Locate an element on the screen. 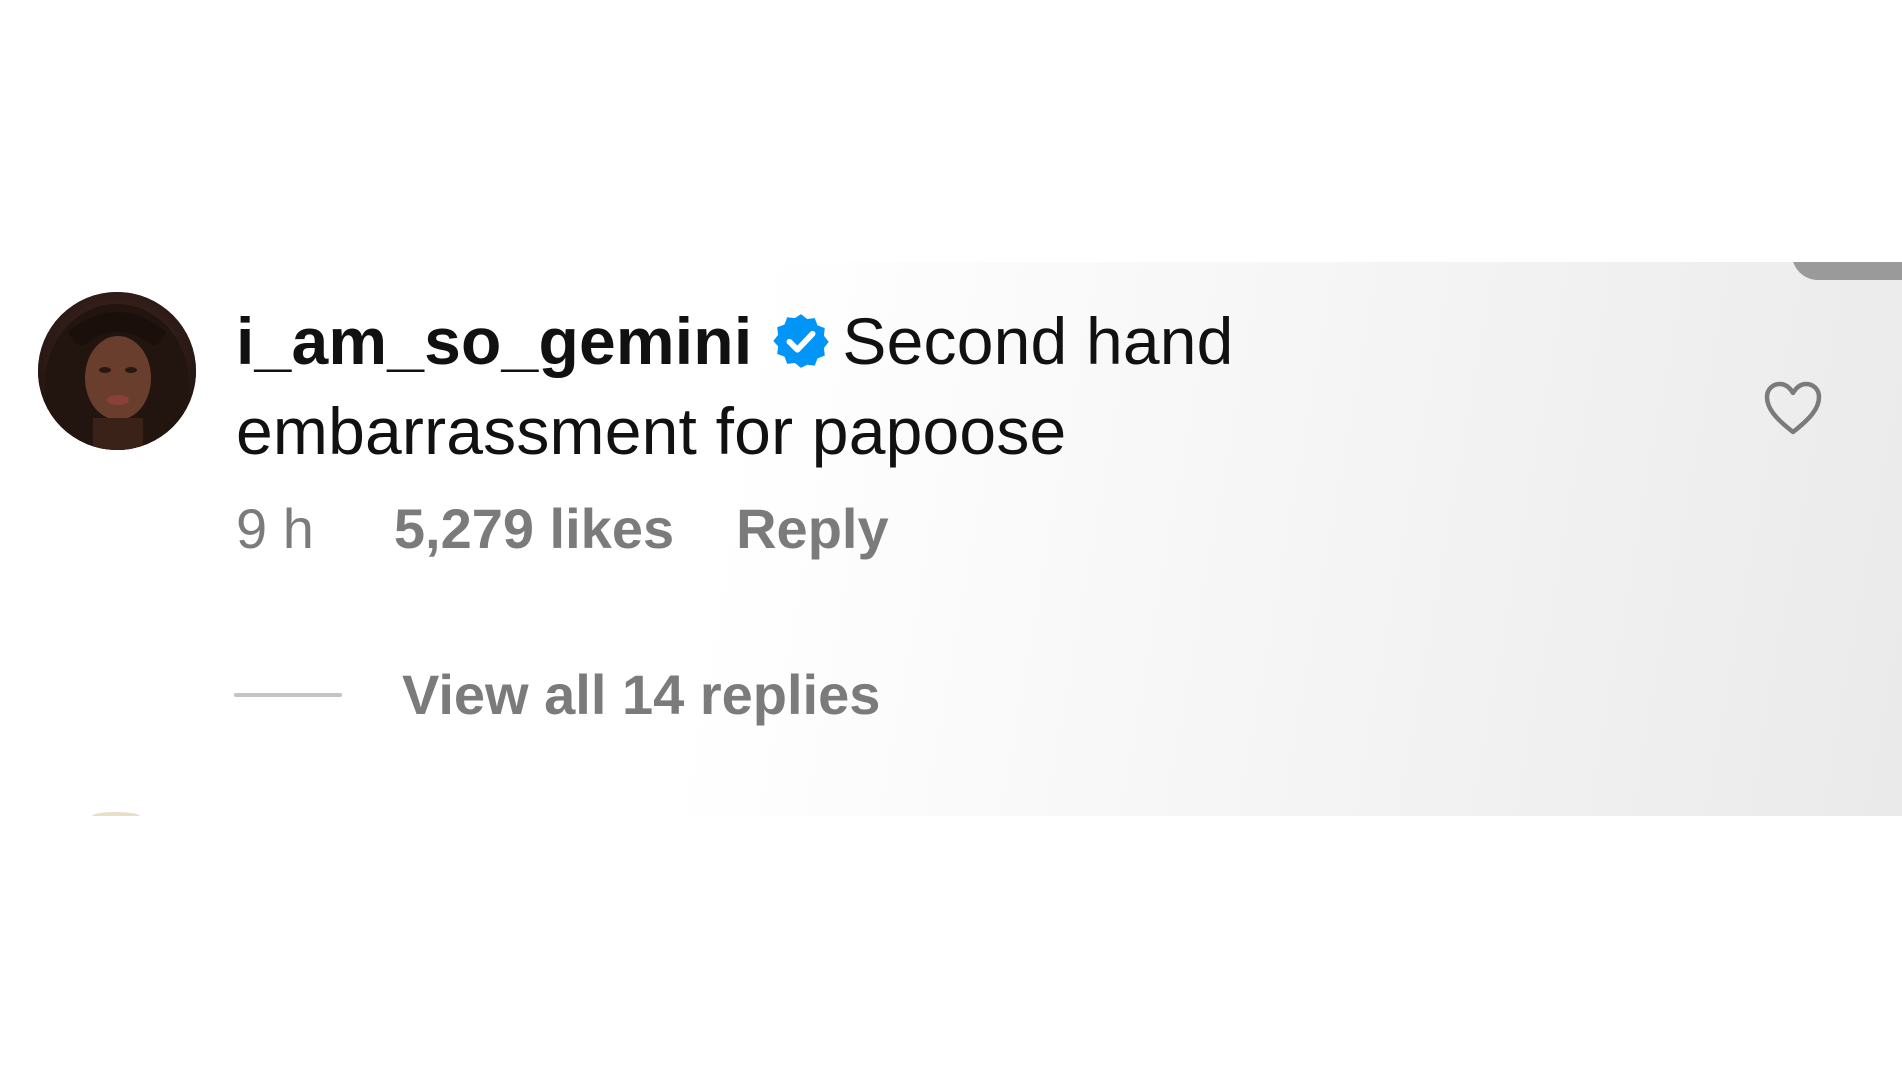 The image size is (1902, 1080). avatar-photo is located at coordinates (117, 371).